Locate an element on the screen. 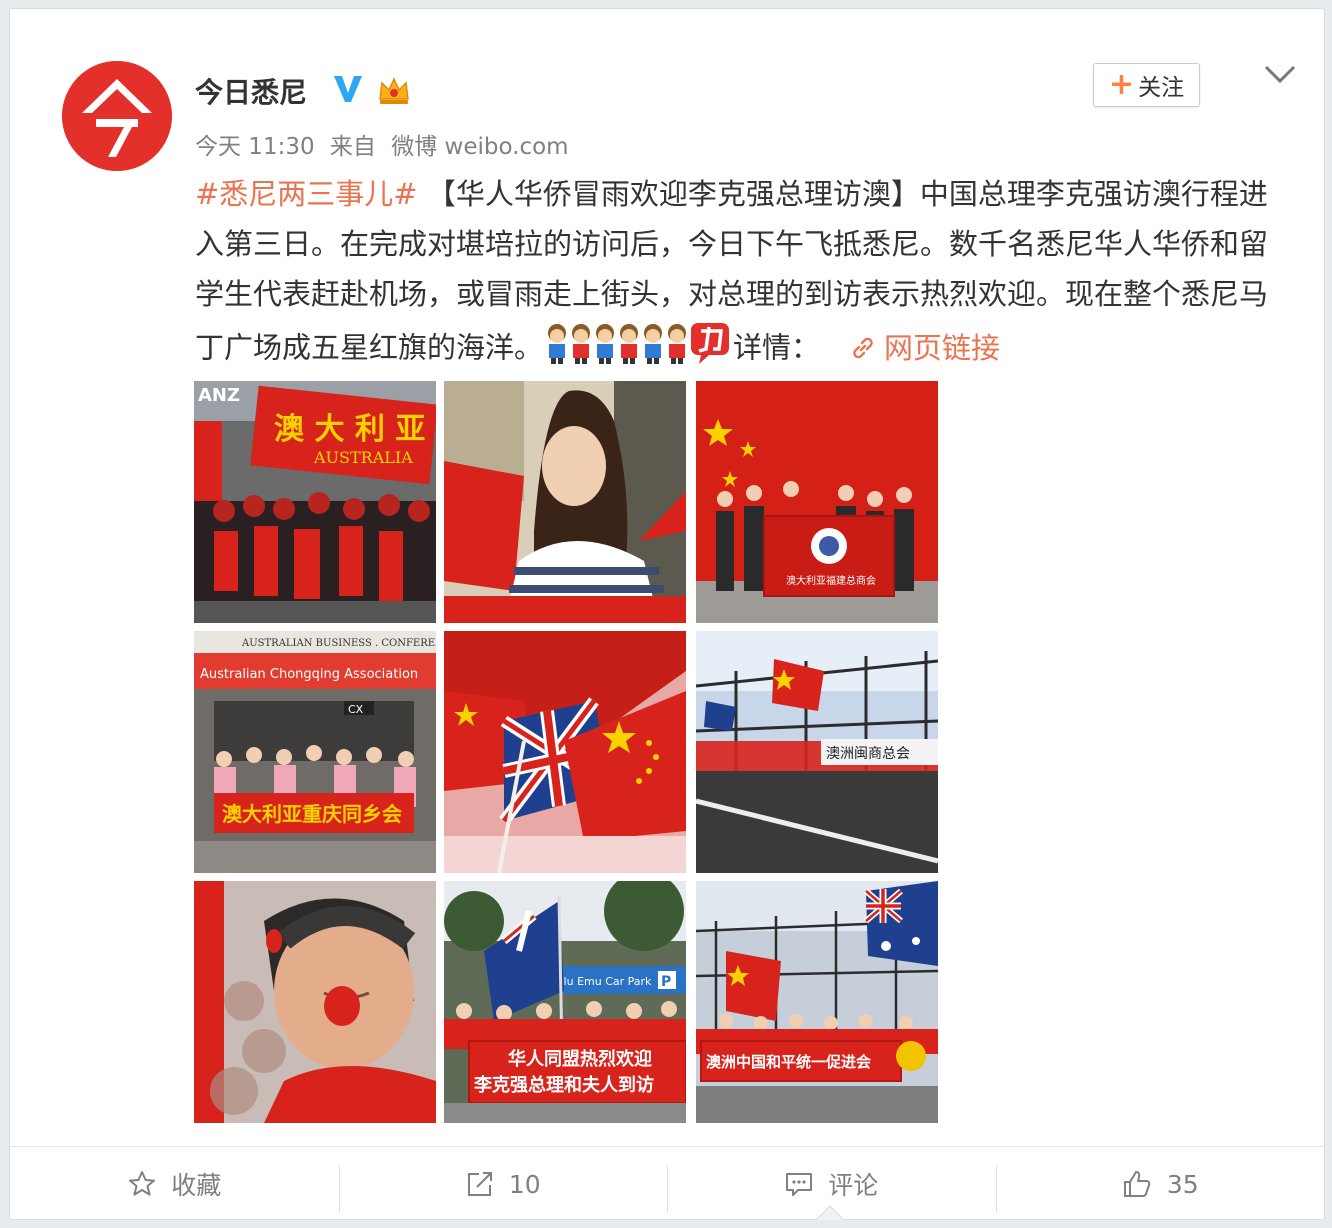  p8-banner-line2: 李克强总理和夫人到访 is located at coordinates (563, 1085).